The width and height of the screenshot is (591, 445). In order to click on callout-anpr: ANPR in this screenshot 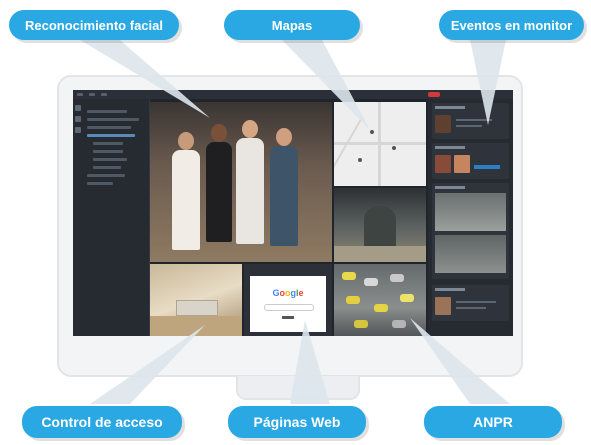, I will do `click(493, 422)`.